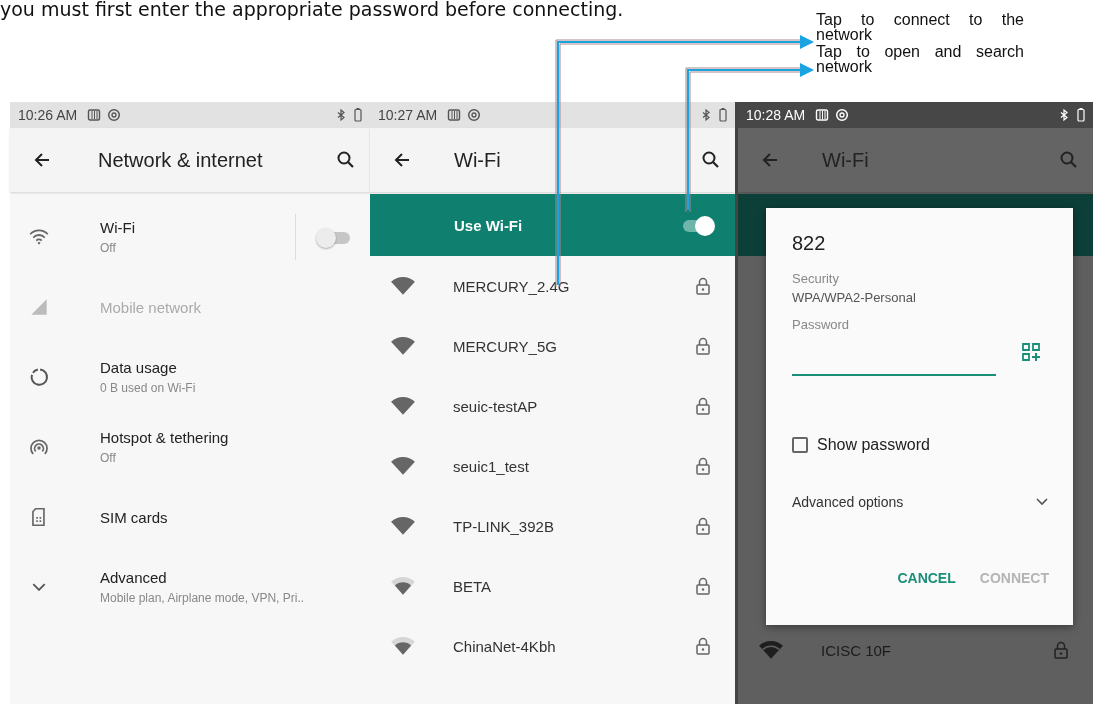  Describe the element at coordinates (473, 586) in the screenshot. I see `network-name: BETA` at that location.